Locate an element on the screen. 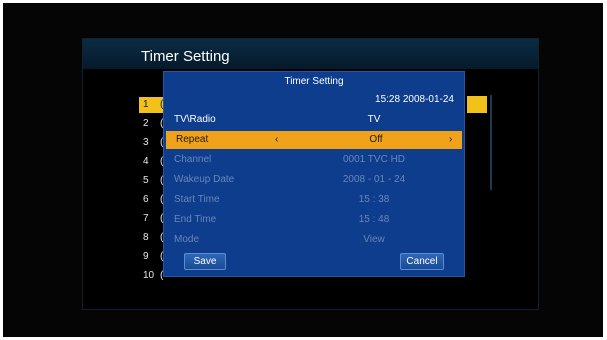  mode-value: View is located at coordinates (374, 239).